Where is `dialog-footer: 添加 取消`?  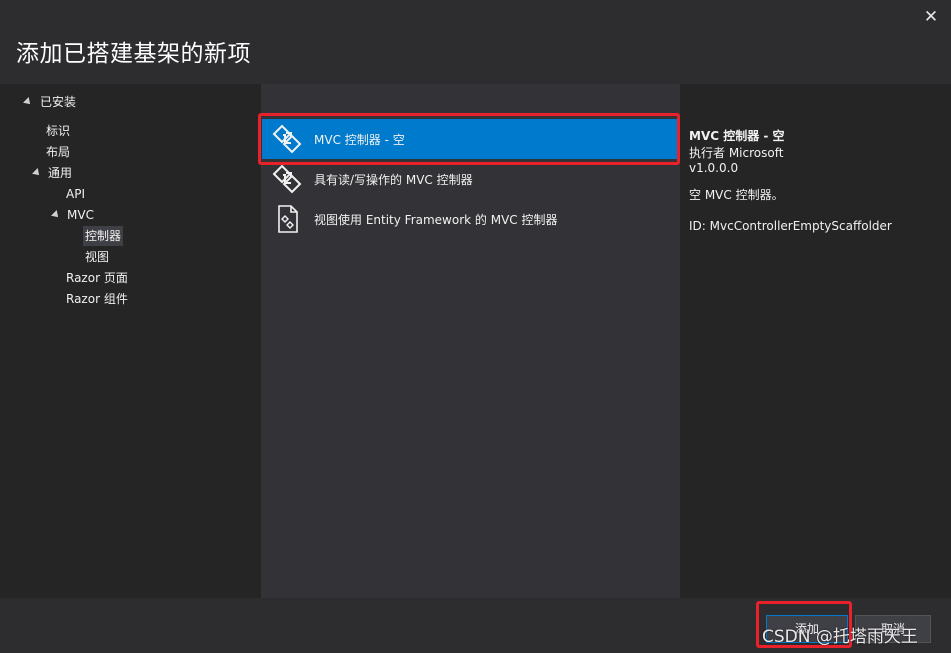 dialog-footer: 添加 取消 is located at coordinates (475, 625).